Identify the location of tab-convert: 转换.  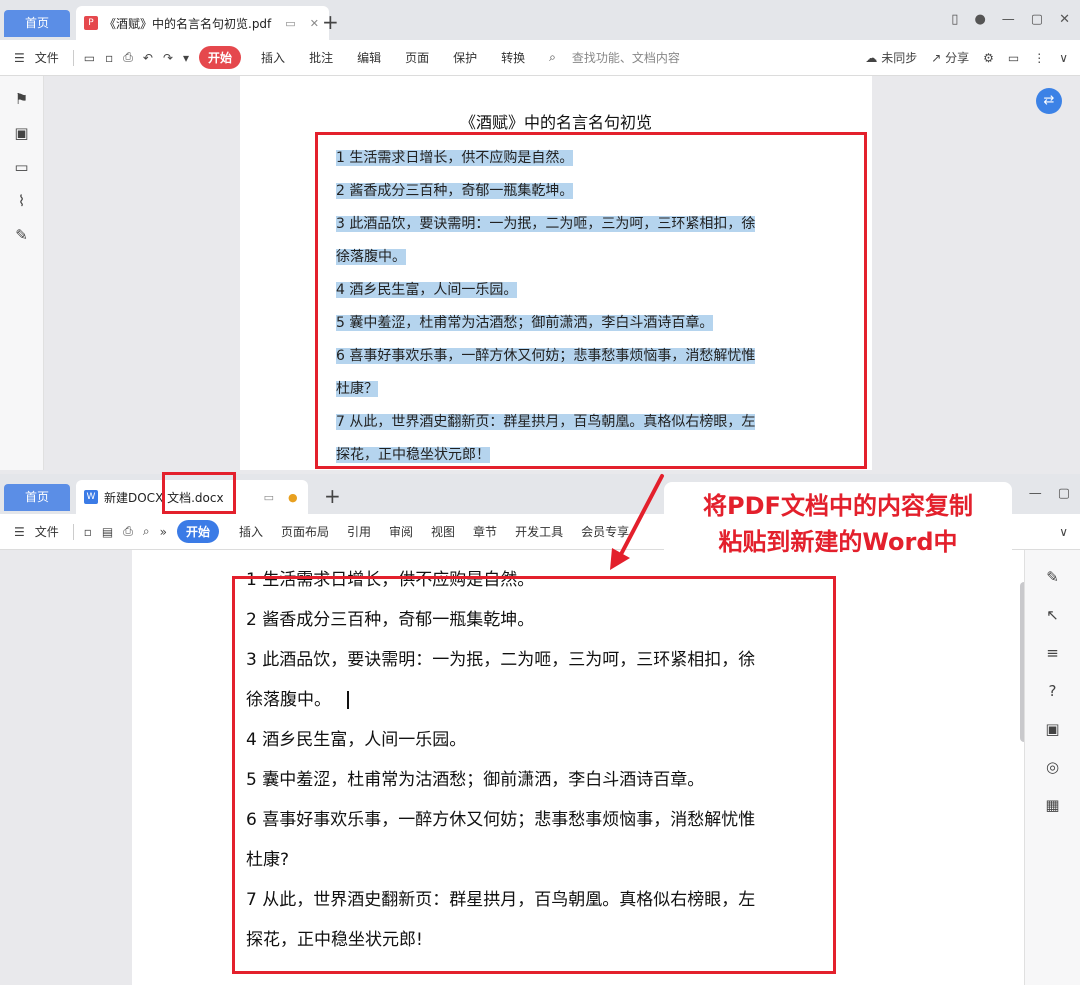
(513, 57).